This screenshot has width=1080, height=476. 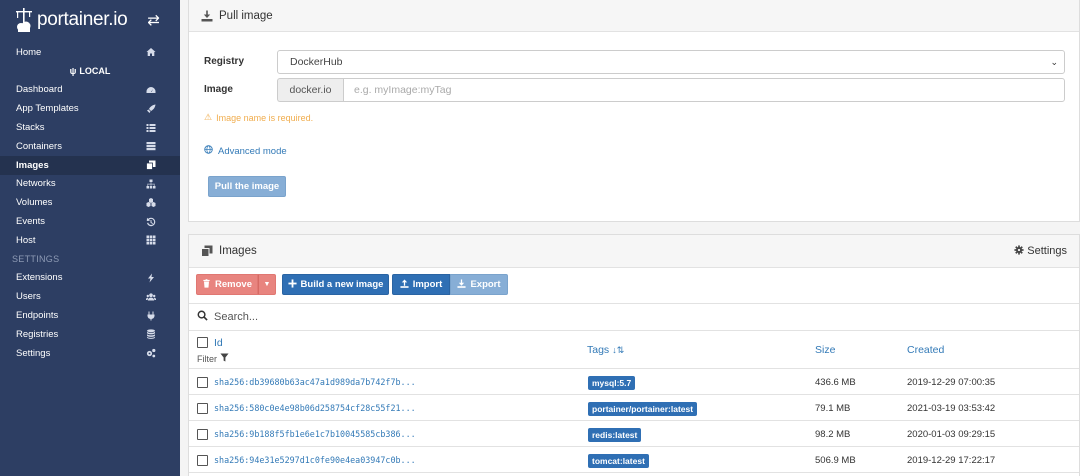 I want to click on sidebar-item-home: Home, so click(x=90, y=52).